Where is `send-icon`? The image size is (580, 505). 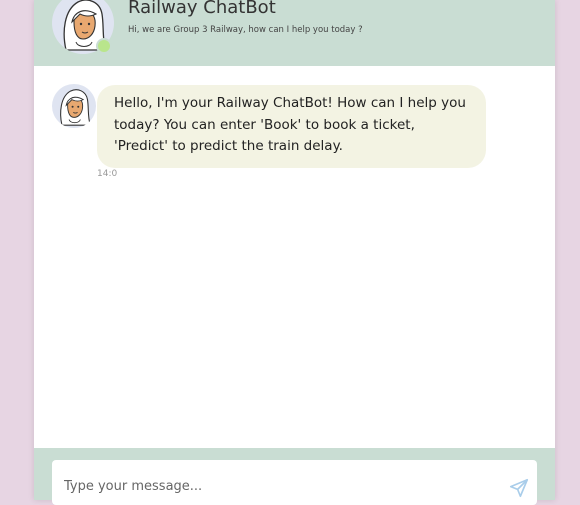 send-icon is located at coordinates (519, 488).